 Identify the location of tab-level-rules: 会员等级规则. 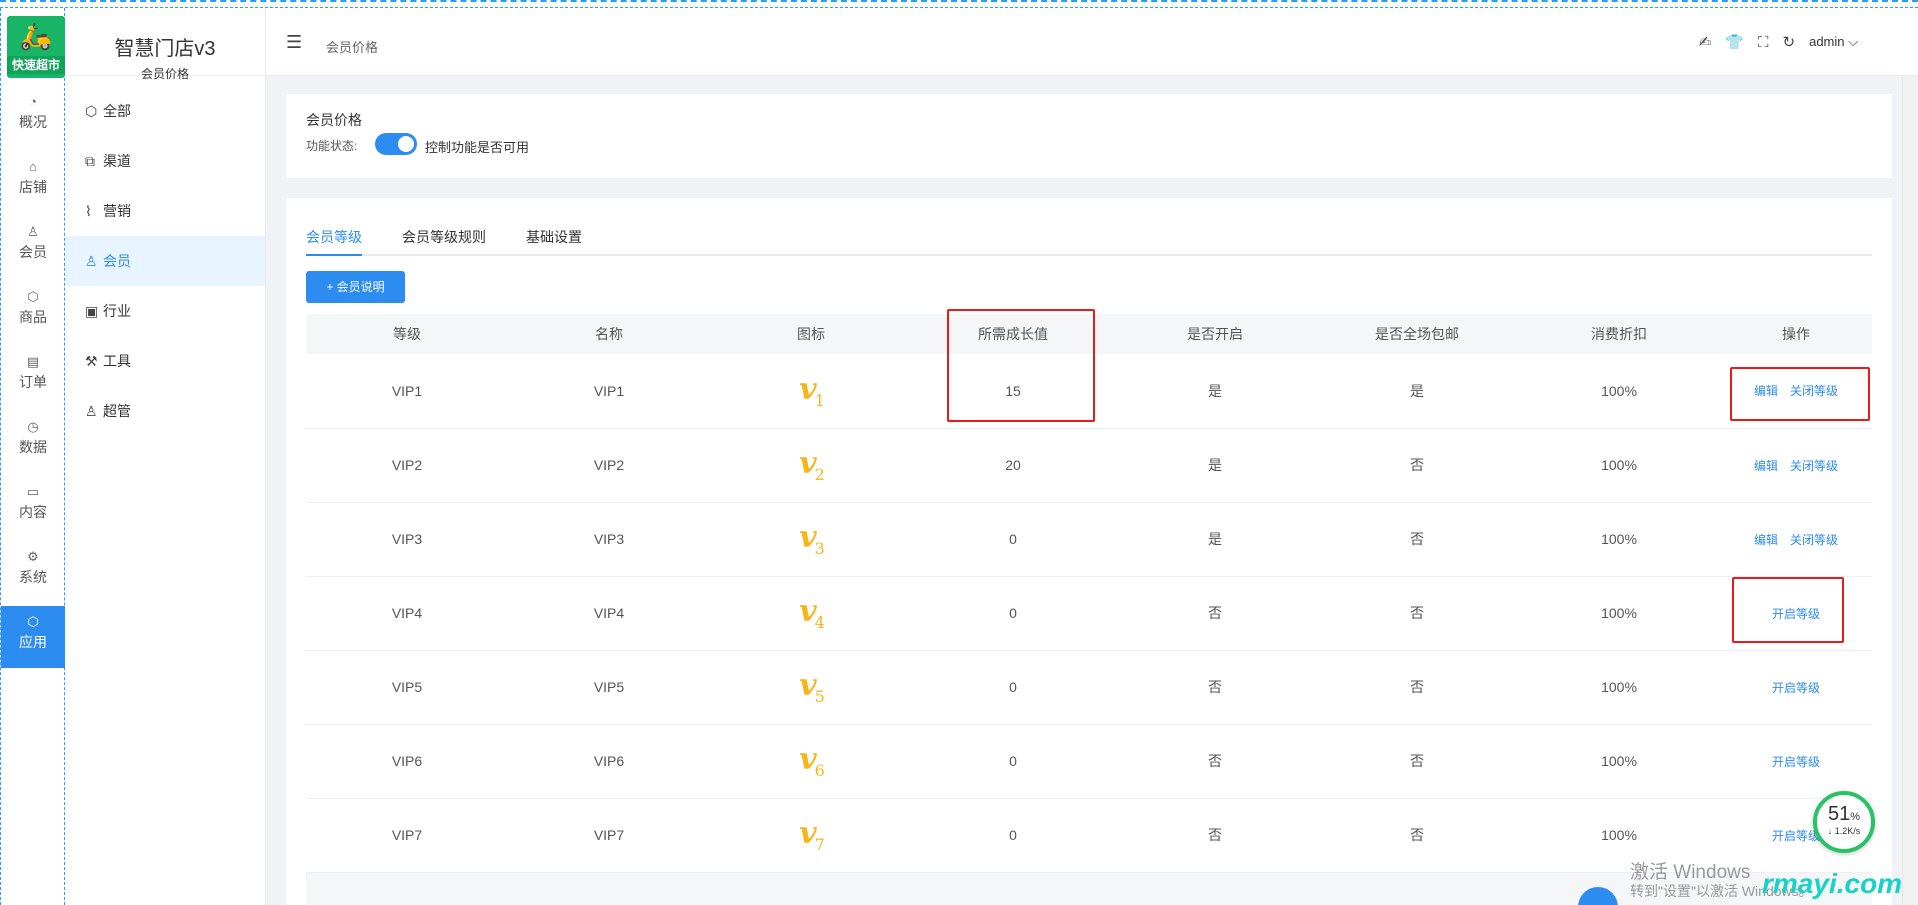
(444, 241).